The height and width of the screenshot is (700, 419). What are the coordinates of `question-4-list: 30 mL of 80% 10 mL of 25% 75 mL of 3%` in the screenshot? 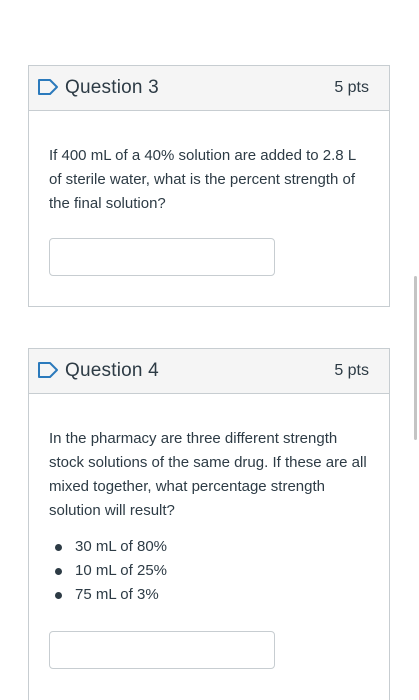 It's located at (209, 571).